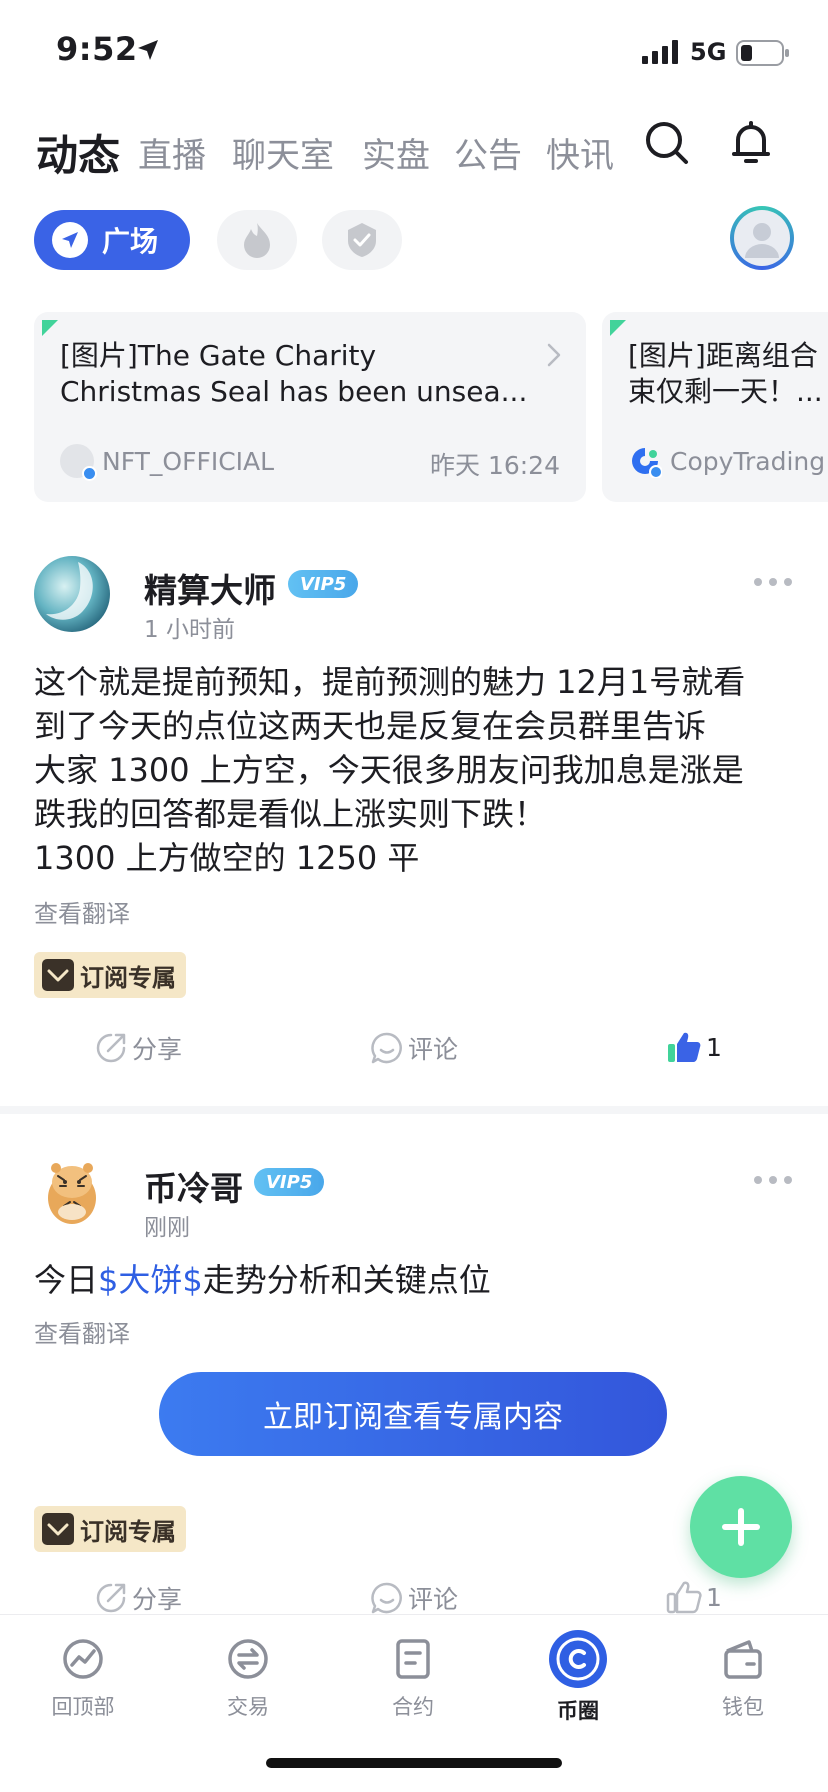 This screenshot has height=1792, width=828. What do you see at coordinates (723, 355) in the screenshot?
I see `announcement-title-line: [图片]距离组合` at bounding box center [723, 355].